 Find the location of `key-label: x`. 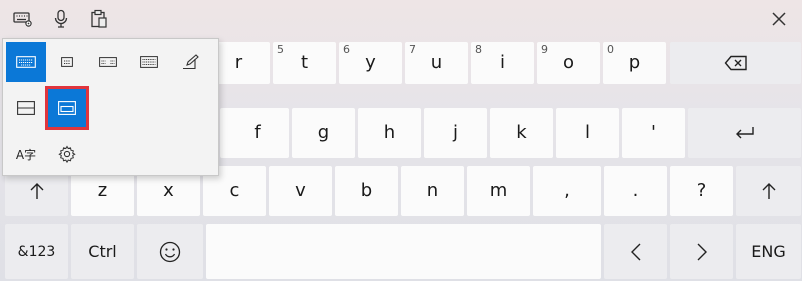

key-label: x is located at coordinates (168, 190).